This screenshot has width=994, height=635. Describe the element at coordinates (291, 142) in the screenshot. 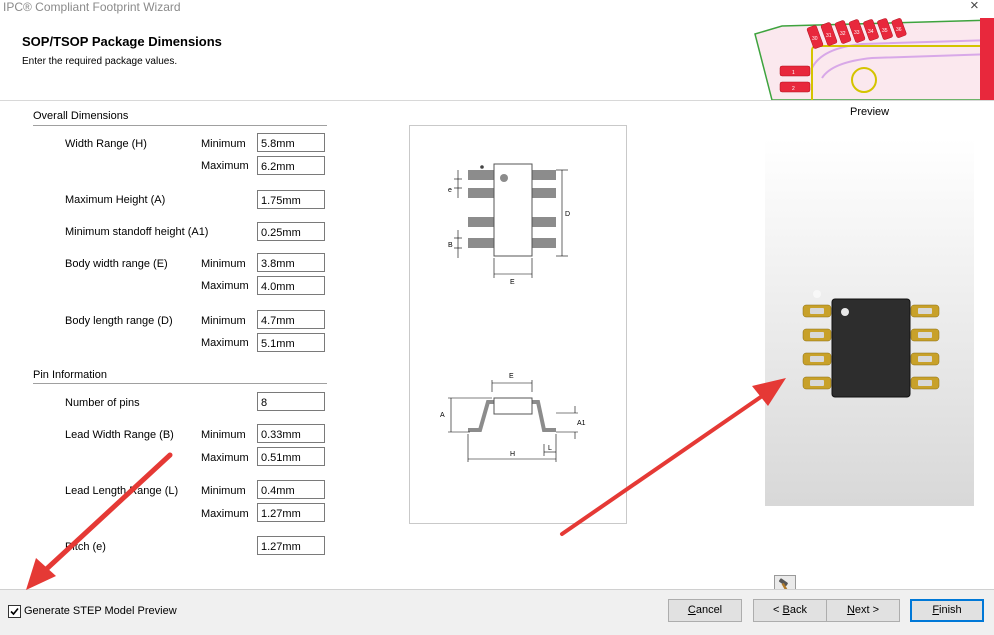

I see `width-min-input` at that location.